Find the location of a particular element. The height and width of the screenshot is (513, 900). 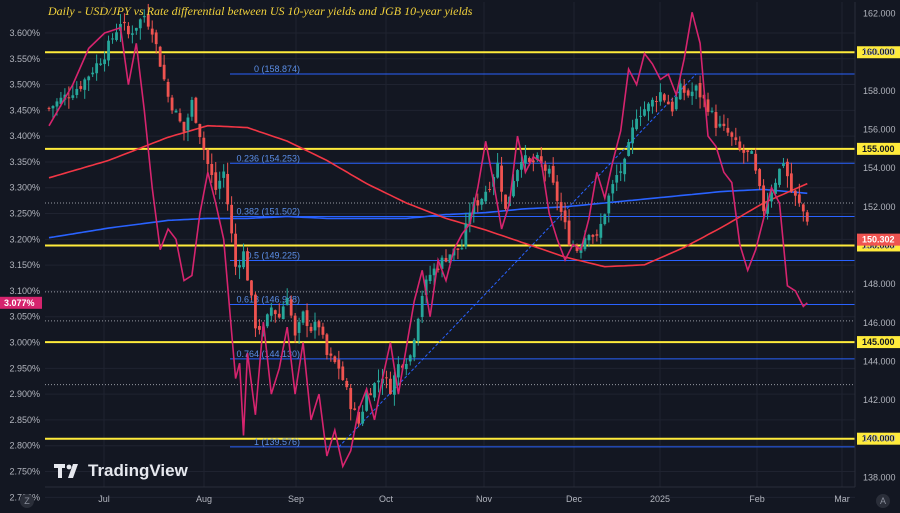

right-axis-tick: 138.000 is located at coordinates (879, 477).